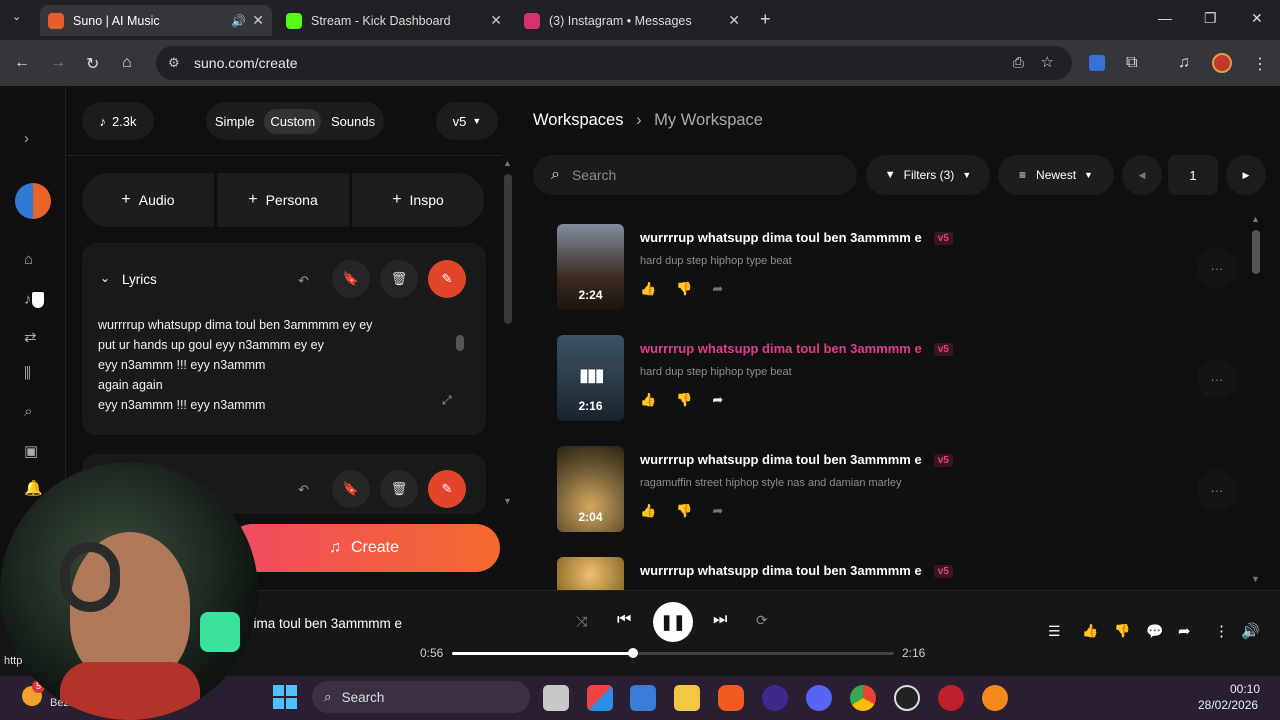 Image resolution: width=1280 pixels, height=720 pixels. Describe the element at coordinates (27, 373) in the screenshot. I see `library-icon: ⫼` at that location.